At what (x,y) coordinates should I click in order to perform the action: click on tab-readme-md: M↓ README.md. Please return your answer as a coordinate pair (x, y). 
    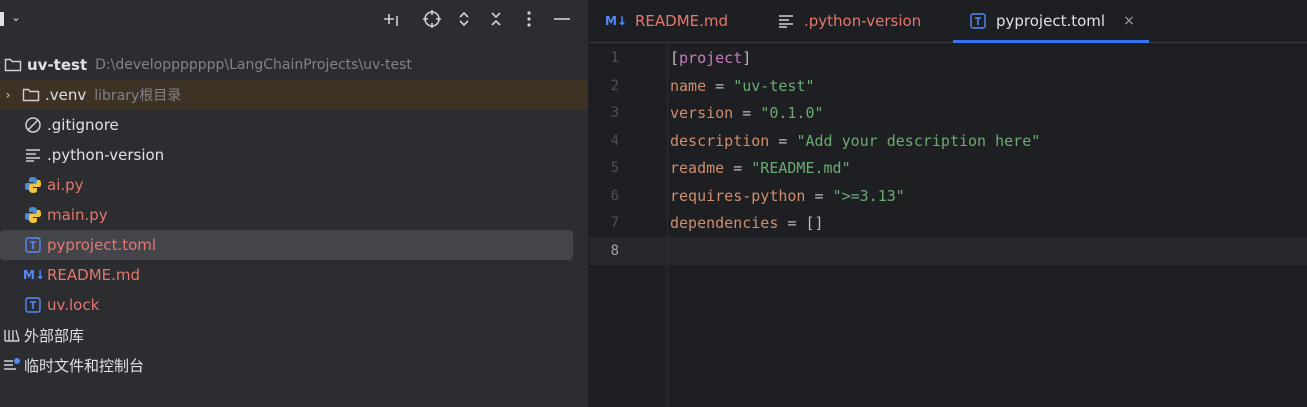
    Looking at the image, I should click on (666, 21).